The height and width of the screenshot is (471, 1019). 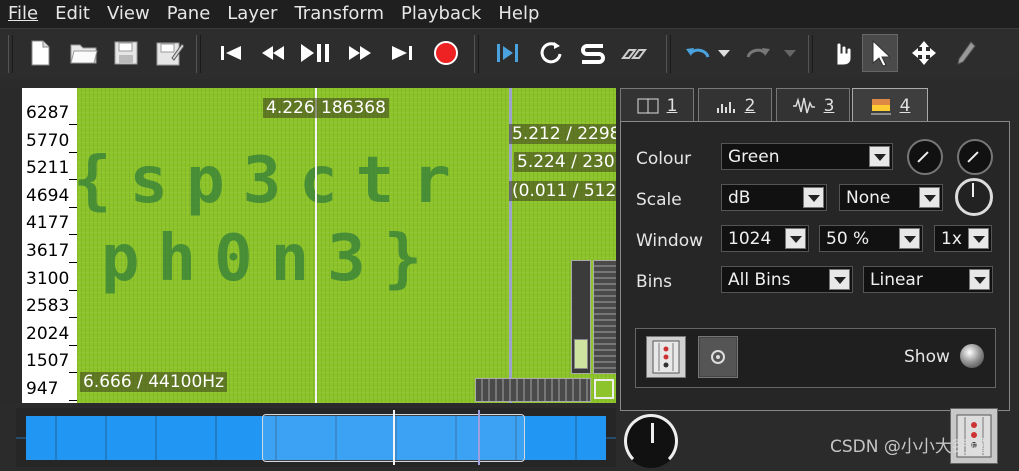 I want to click on window-size-select: 1024, so click(x=765, y=238).